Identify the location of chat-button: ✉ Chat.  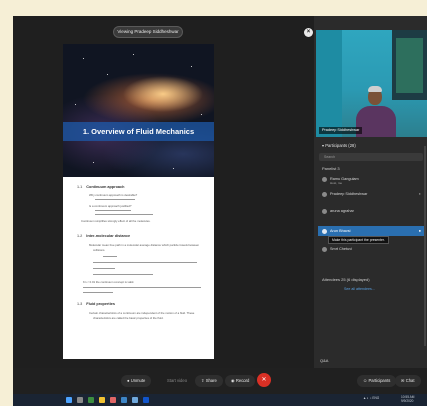
(408, 381).